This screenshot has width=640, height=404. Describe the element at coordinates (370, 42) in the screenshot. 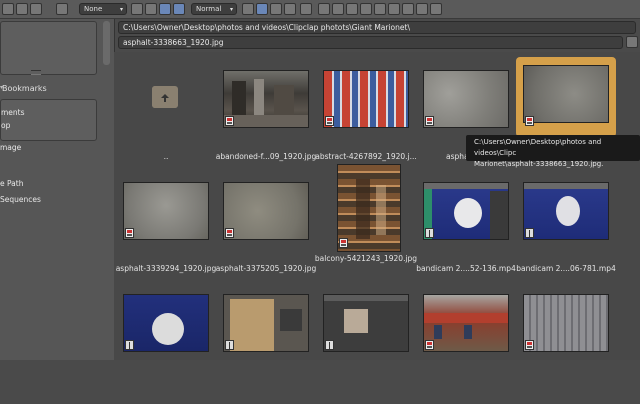

I see `filename-field: asphalt-3338663_1920.jpg` at that location.